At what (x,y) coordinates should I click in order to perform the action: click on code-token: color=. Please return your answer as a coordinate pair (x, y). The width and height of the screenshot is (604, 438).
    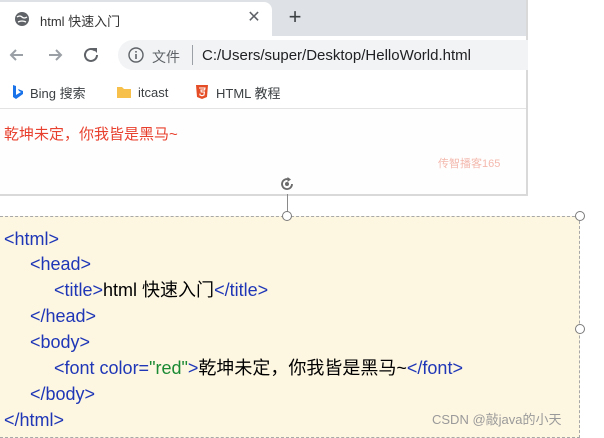
    Looking at the image, I should click on (124, 368).